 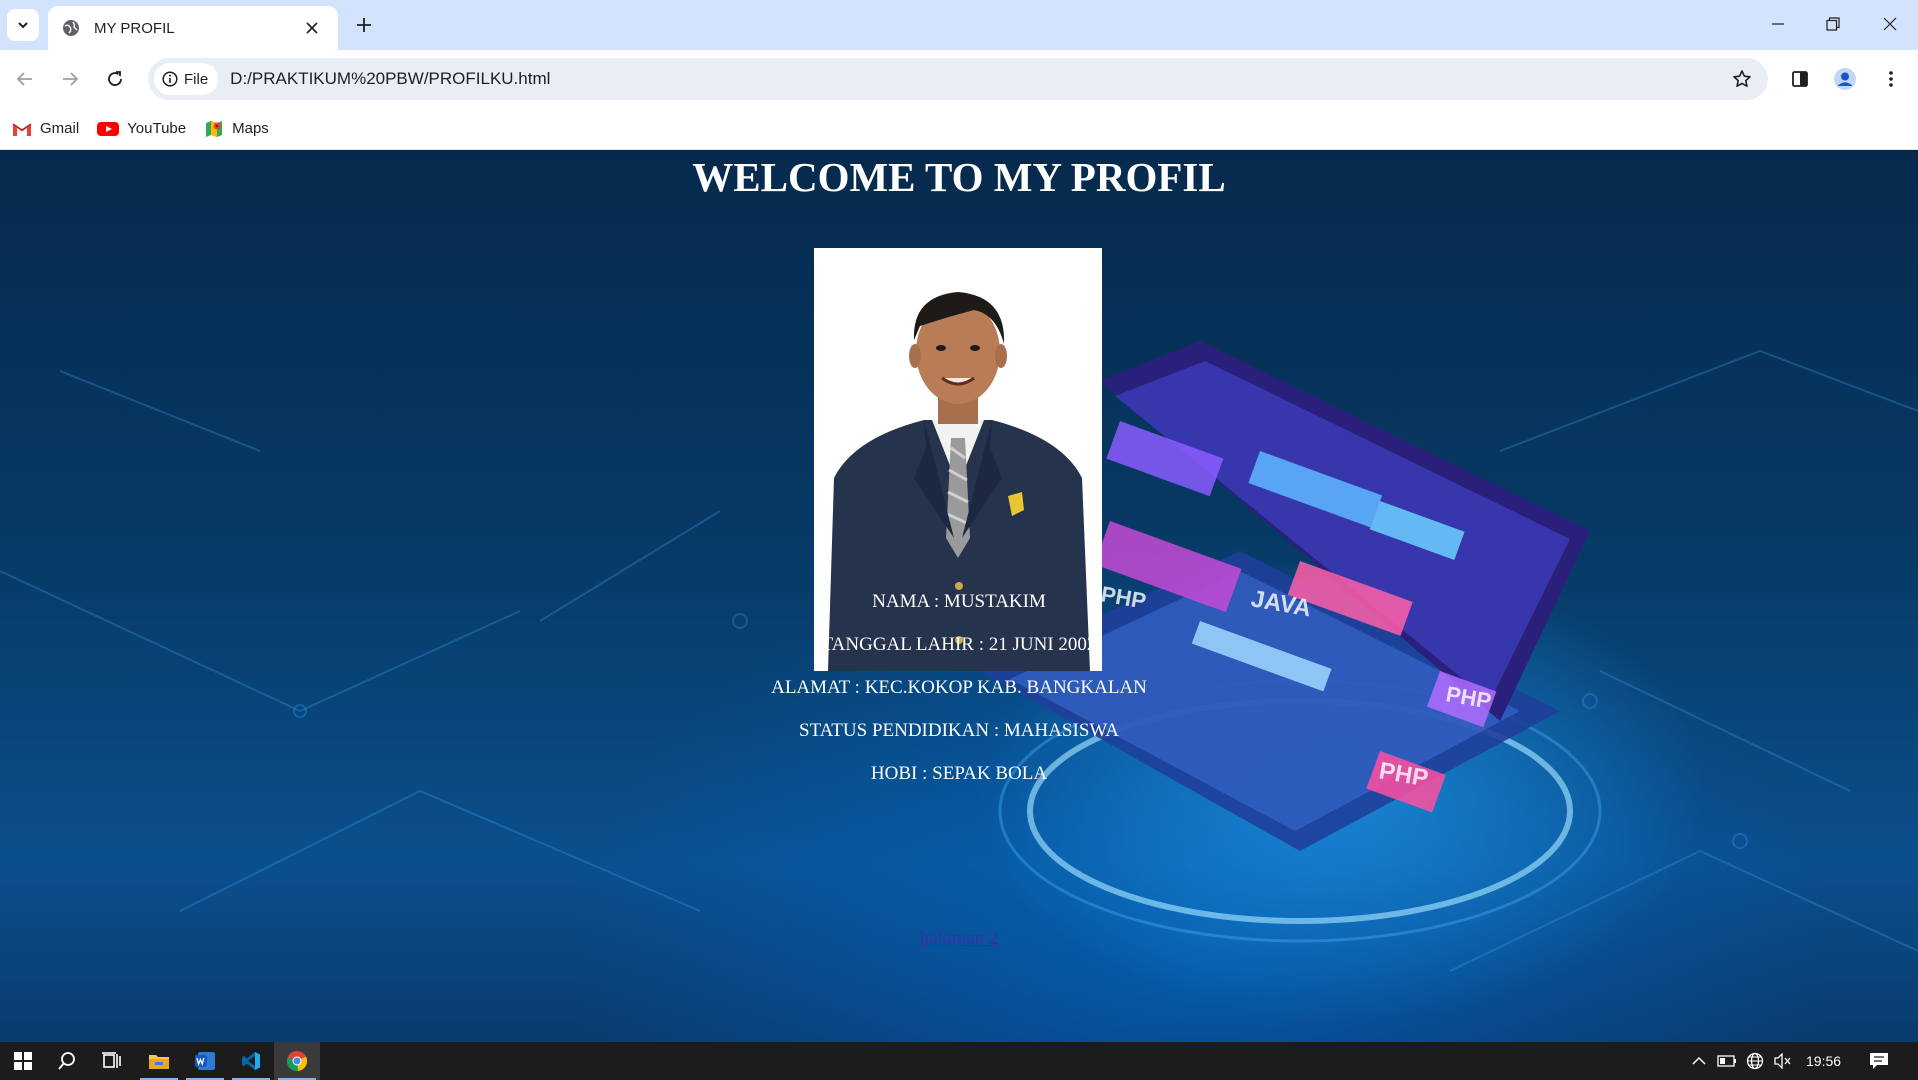 What do you see at coordinates (108, 128) in the screenshot?
I see `youtube-icon` at bounding box center [108, 128].